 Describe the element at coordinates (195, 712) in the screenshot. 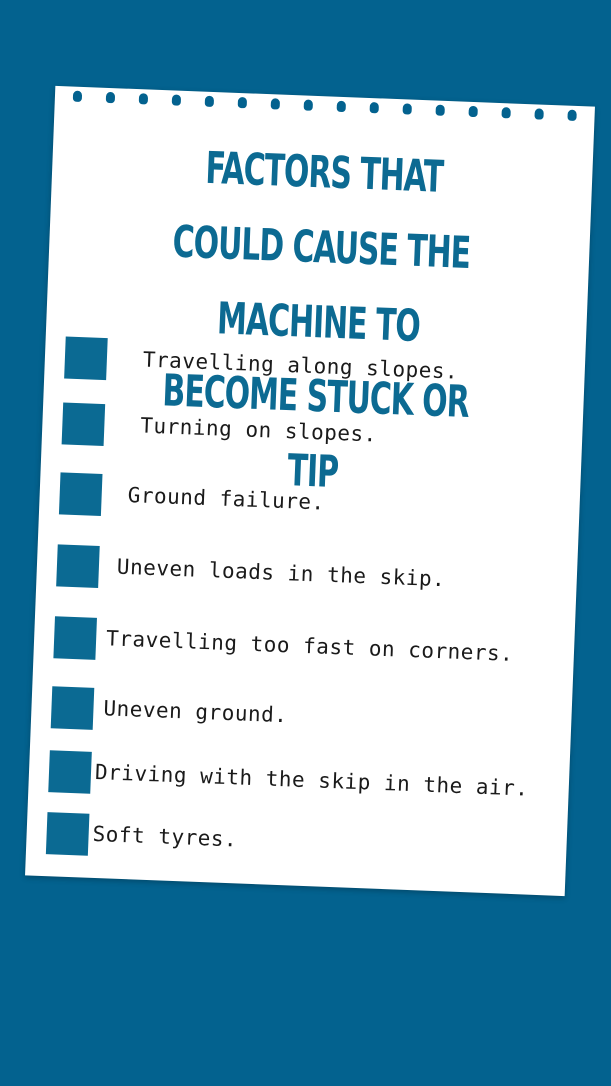

I see `list-item-label: Uneven ground.` at that location.